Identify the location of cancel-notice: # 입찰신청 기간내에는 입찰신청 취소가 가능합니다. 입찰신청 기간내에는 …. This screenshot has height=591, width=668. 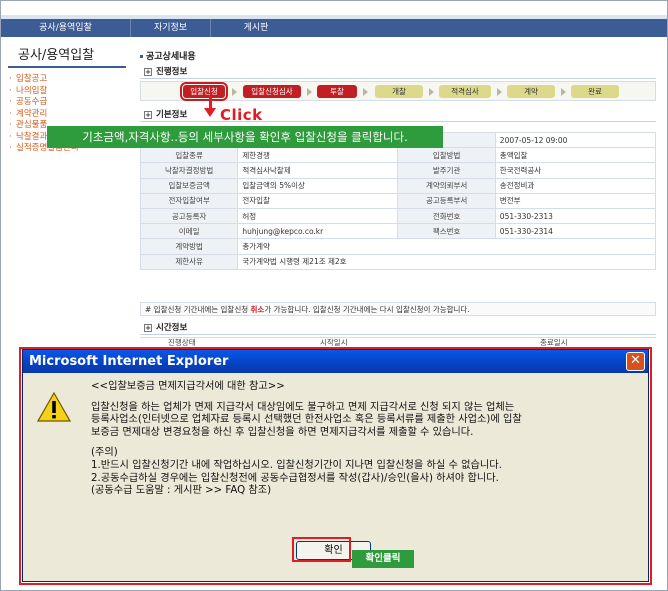
(398, 309).